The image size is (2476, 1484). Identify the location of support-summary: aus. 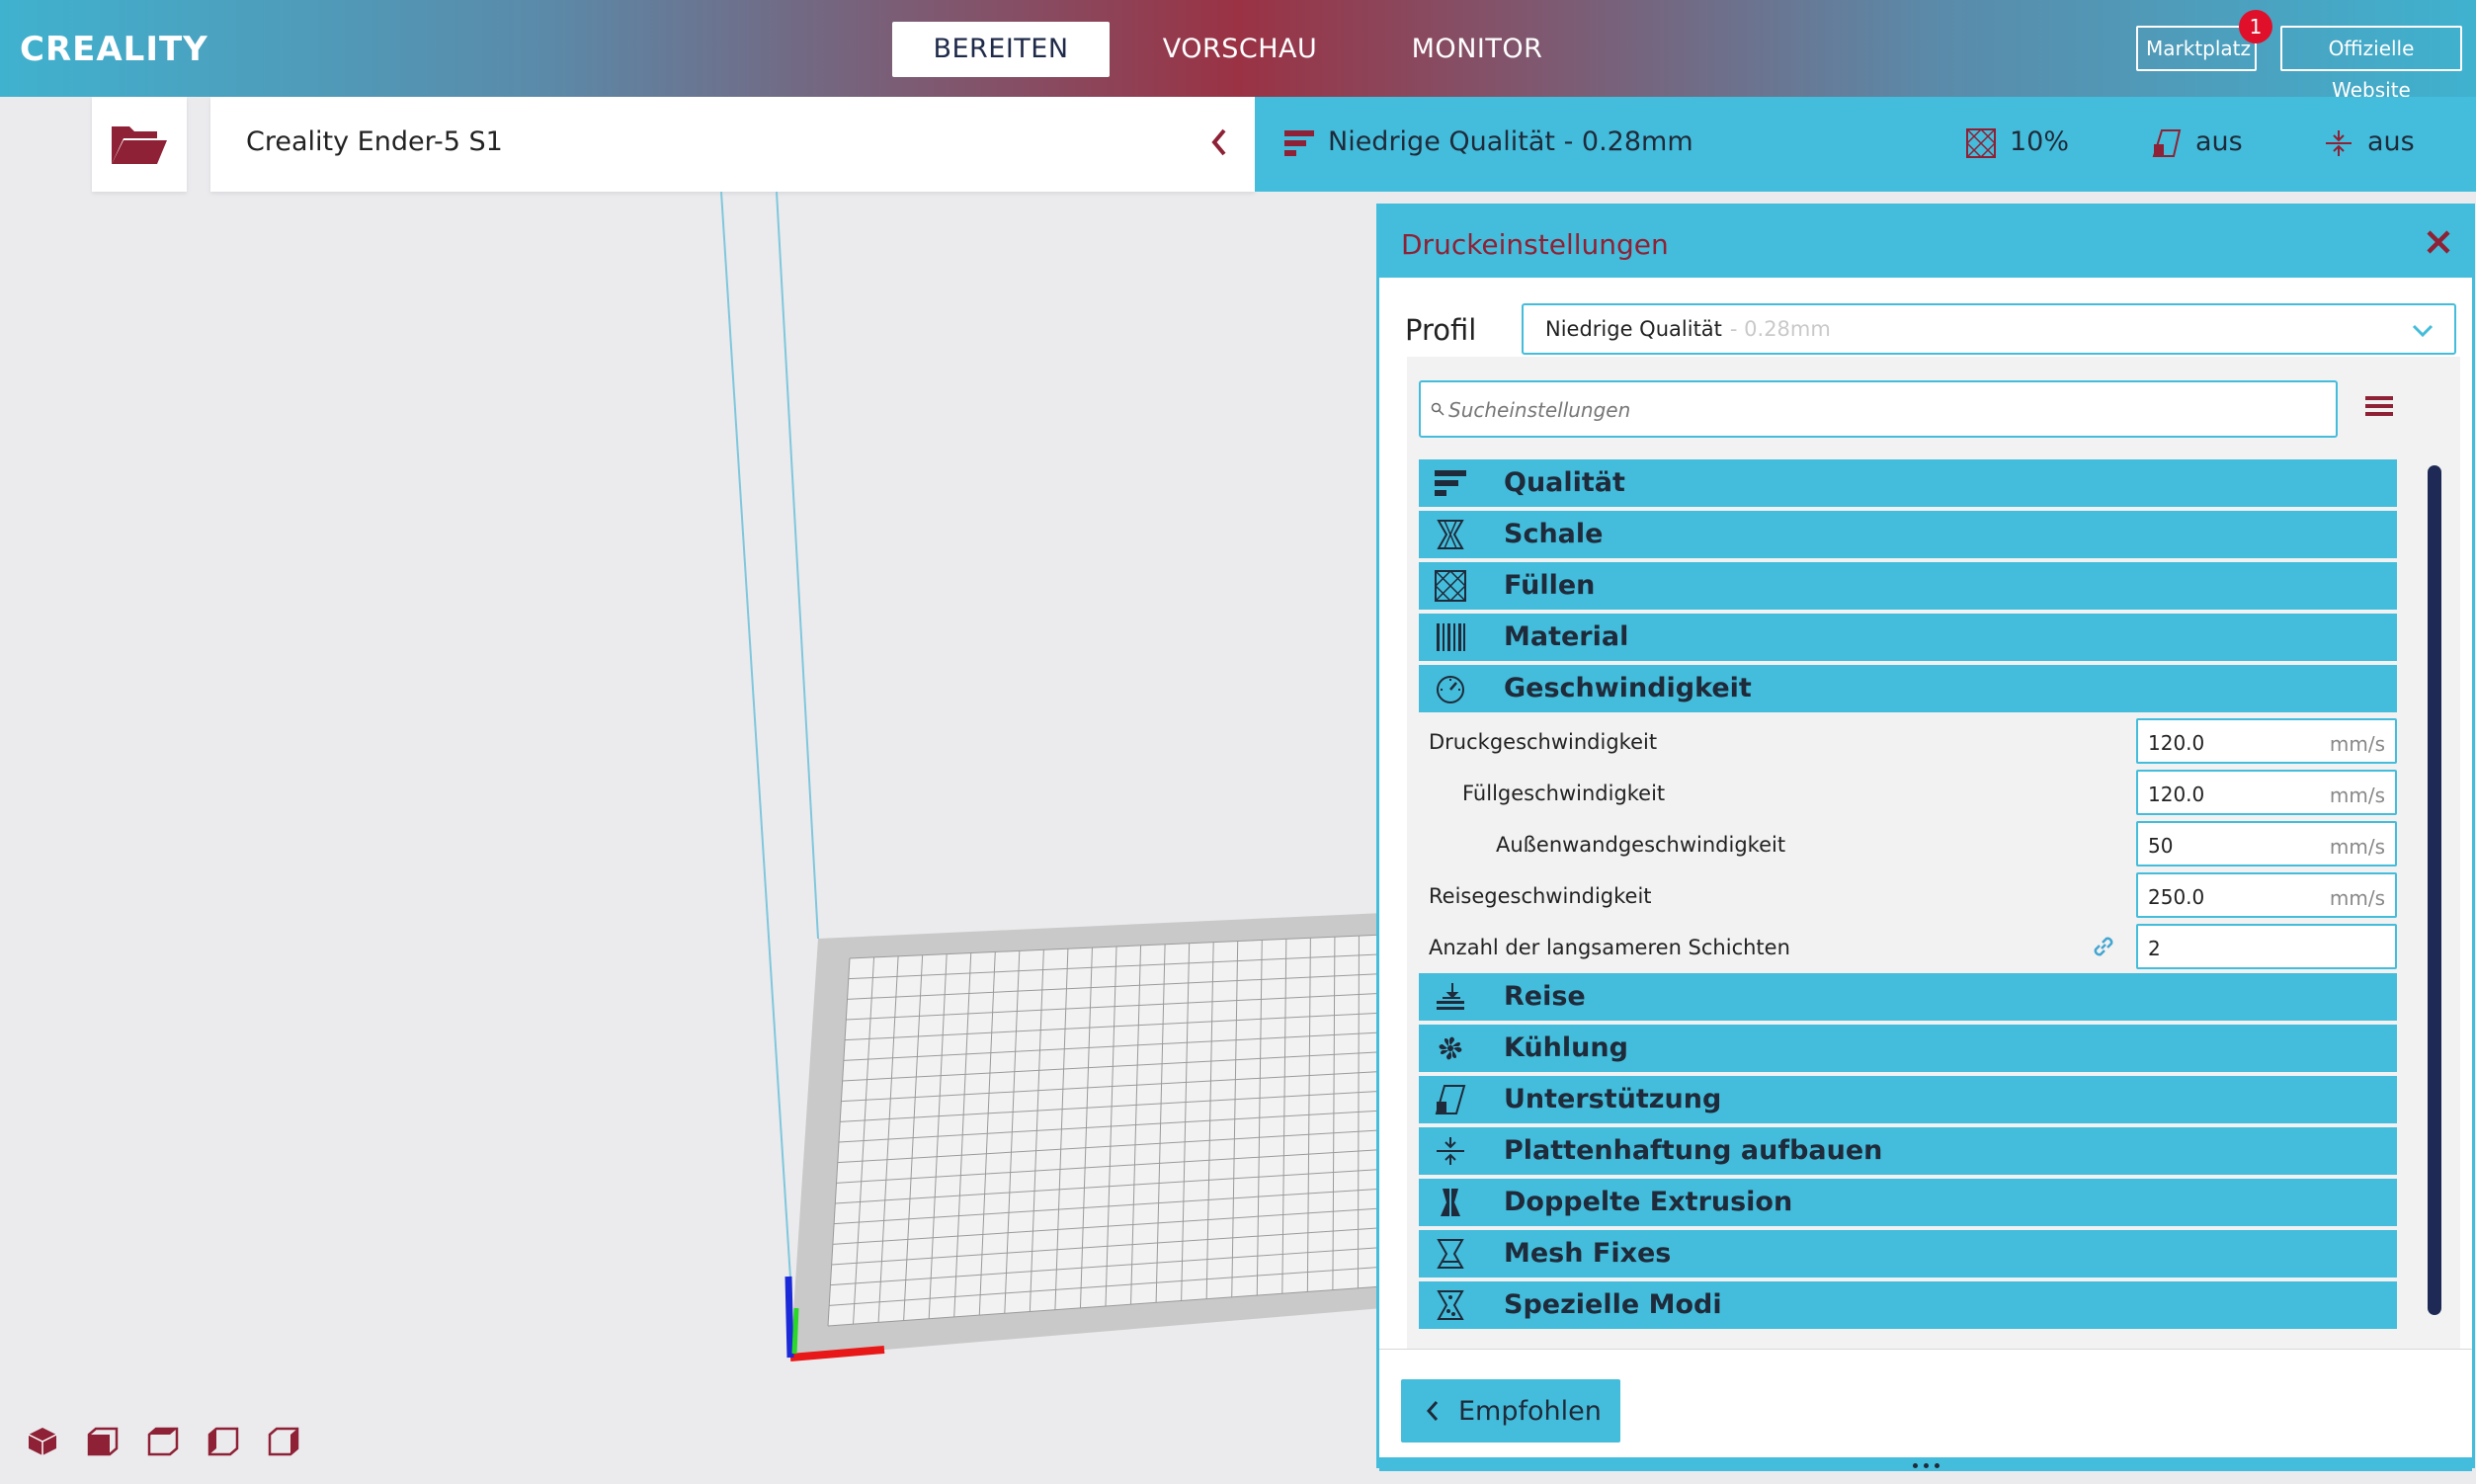
(2197, 142).